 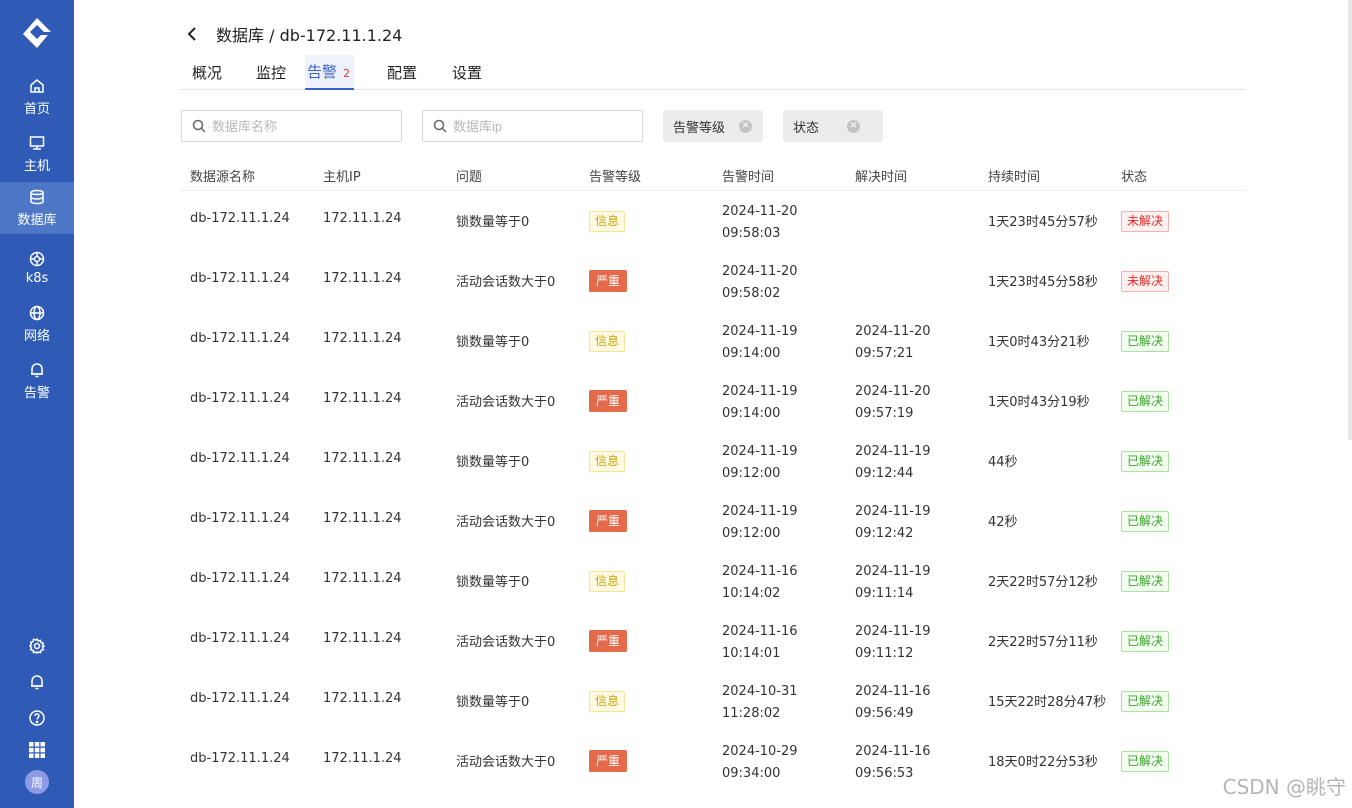 What do you see at coordinates (207, 72) in the screenshot?
I see `tab-overview: 概况` at bounding box center [207, 72].